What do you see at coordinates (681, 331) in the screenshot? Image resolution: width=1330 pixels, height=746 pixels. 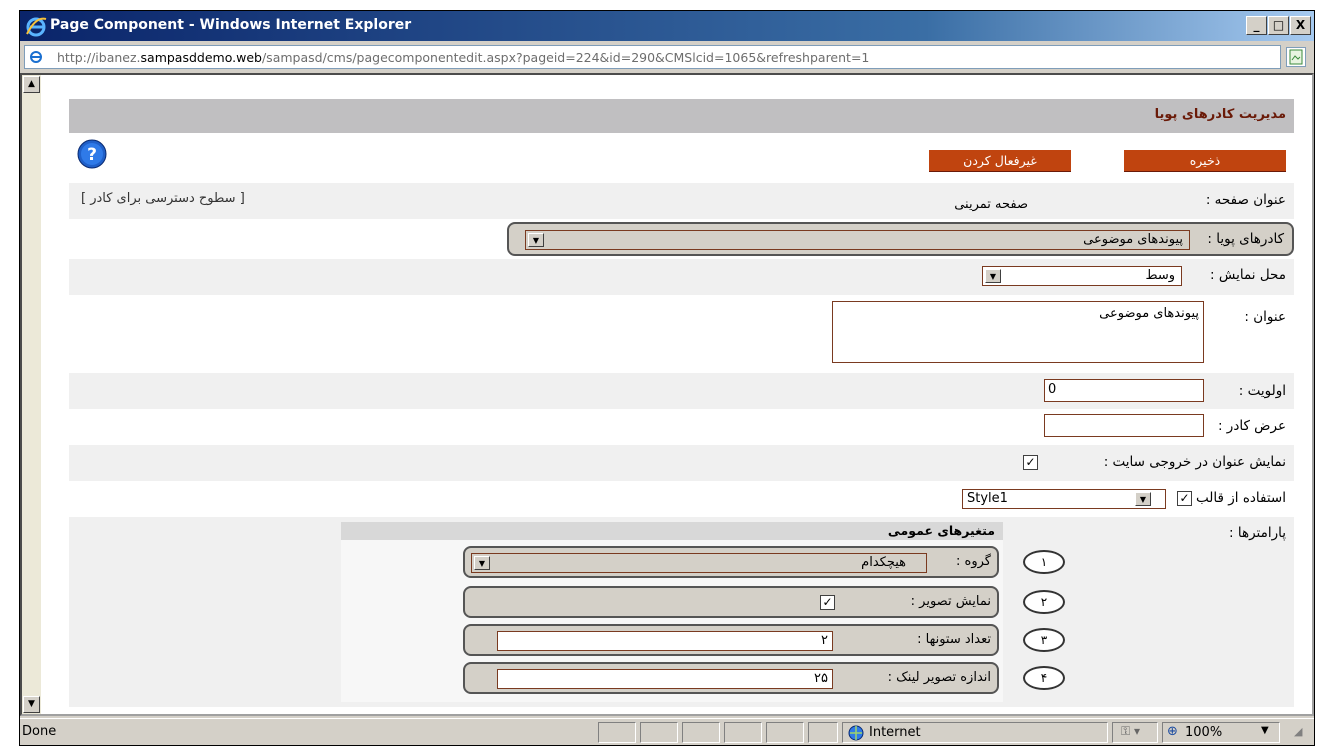 I see `title-row: عنوان : پیوندهای موضوعی` at bounding box center [681, 331].